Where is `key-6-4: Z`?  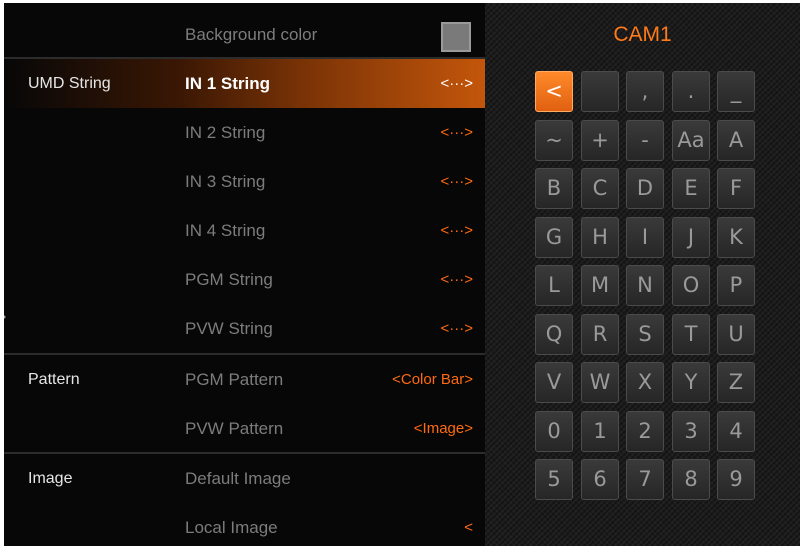
key-6-4: Z is located at coordinates (736, 382).